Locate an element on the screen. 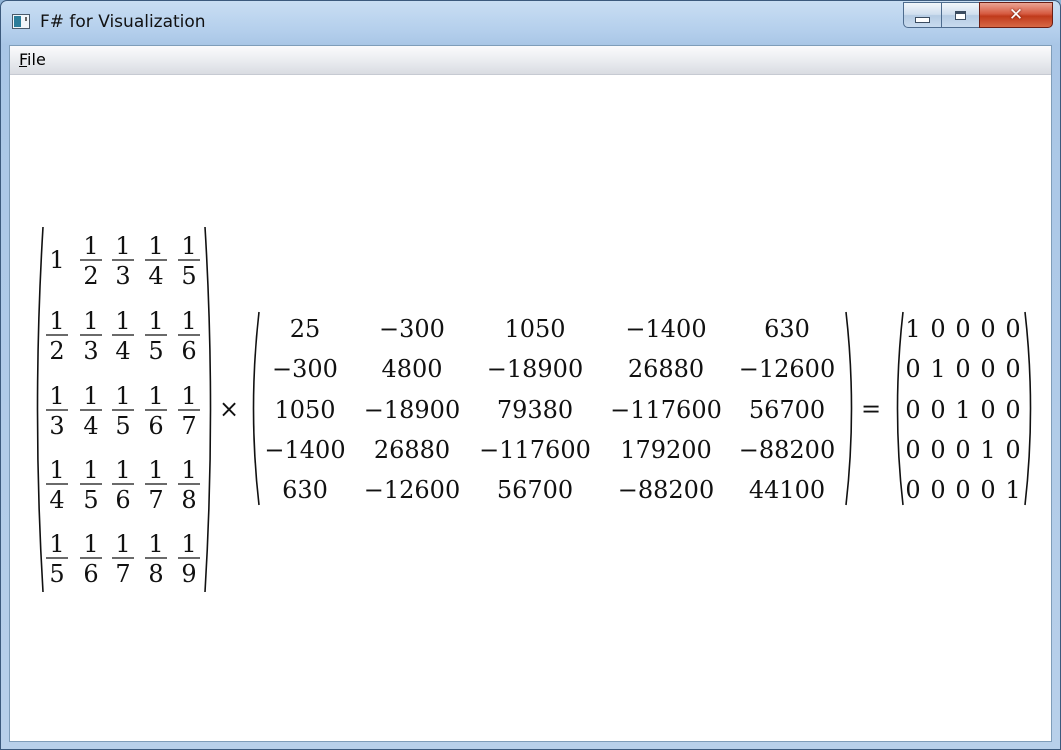 The image size is (1061, 750). caption-buttons: ✕ is located at coordinates (978, 16).